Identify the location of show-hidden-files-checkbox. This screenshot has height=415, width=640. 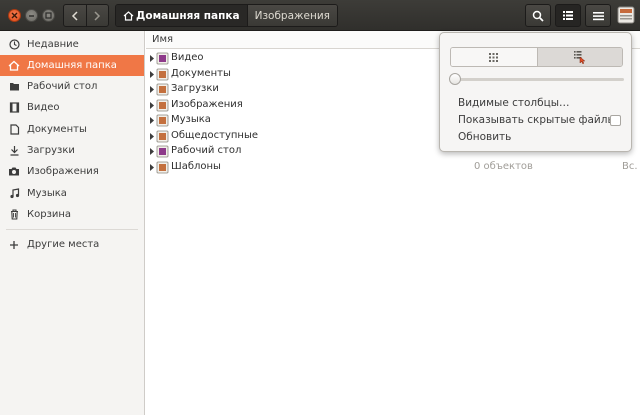
(615, 120).